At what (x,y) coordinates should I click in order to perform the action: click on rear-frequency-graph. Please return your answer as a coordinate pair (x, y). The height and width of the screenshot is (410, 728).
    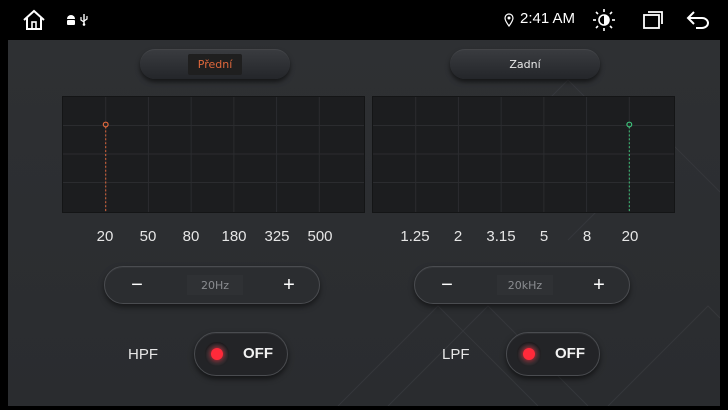
    Looking at the image, I should click on (523, 154).